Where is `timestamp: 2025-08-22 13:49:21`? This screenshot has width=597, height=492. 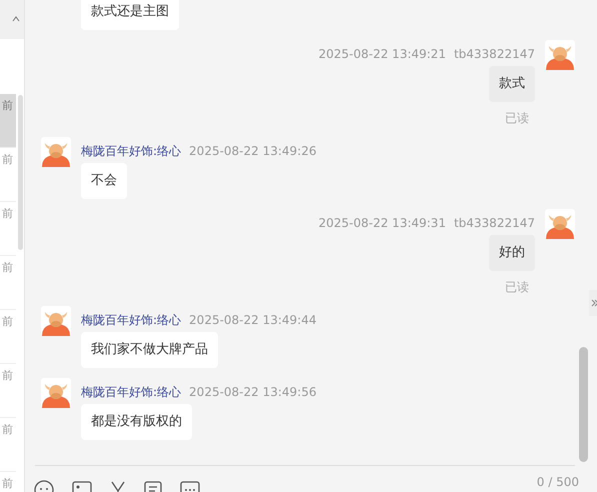 timestamp: 2025-08-22 13:49:21 is located at coordinates (382, 54).